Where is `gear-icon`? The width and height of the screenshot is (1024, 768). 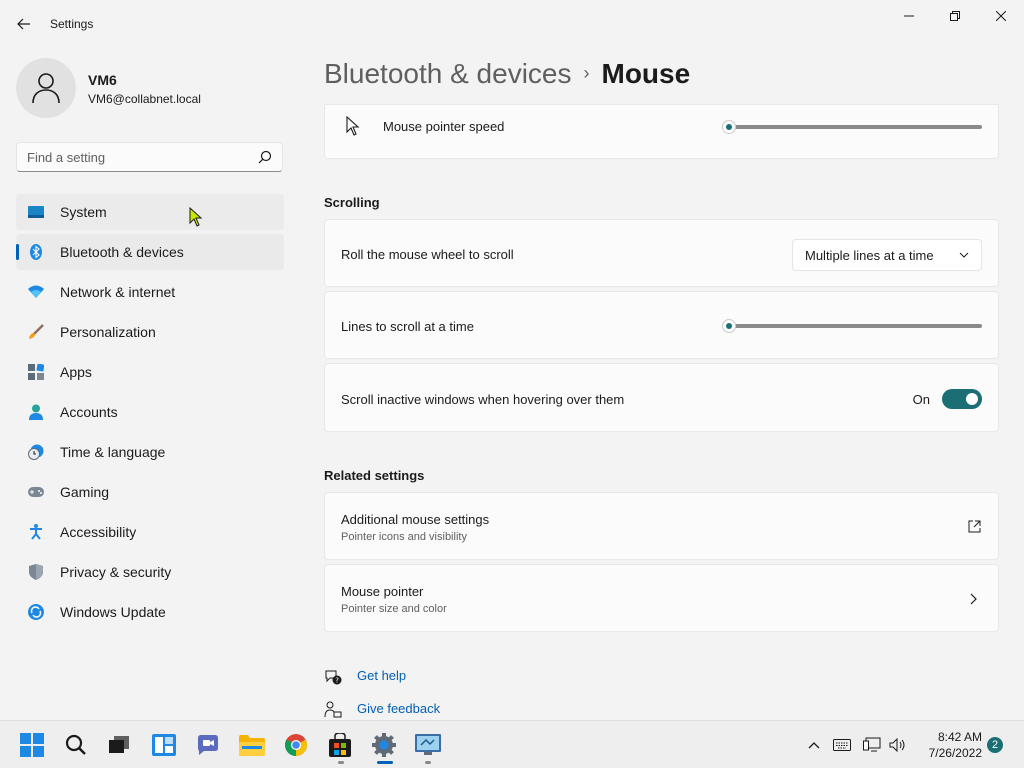 gear-icon is located at coordinates (384, 745).